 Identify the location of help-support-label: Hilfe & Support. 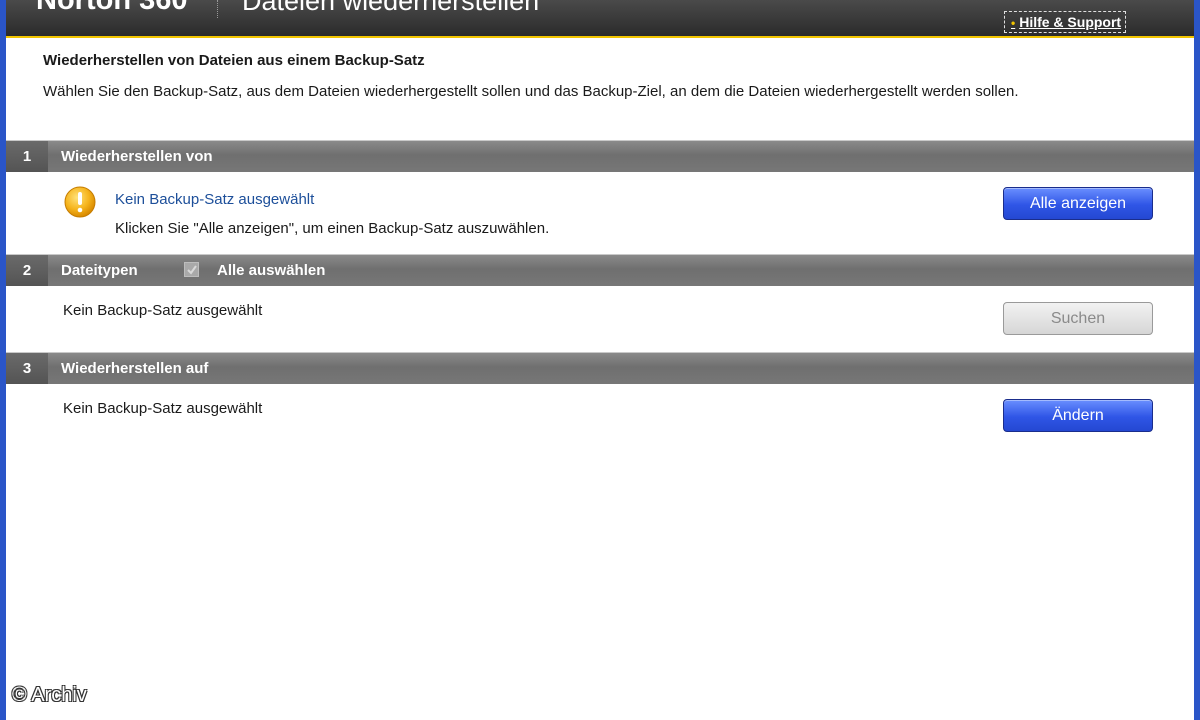
(1070, 22).